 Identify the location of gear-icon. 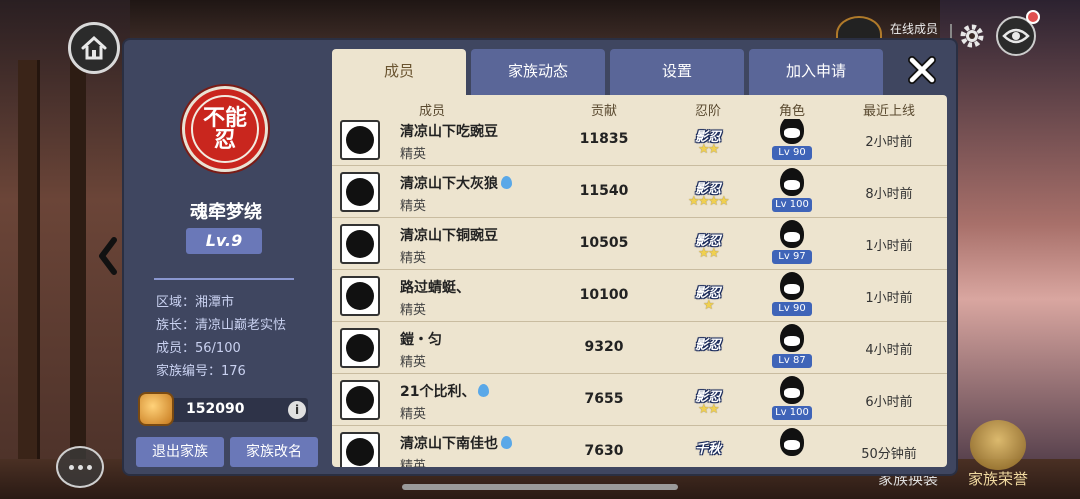
(972, 36).